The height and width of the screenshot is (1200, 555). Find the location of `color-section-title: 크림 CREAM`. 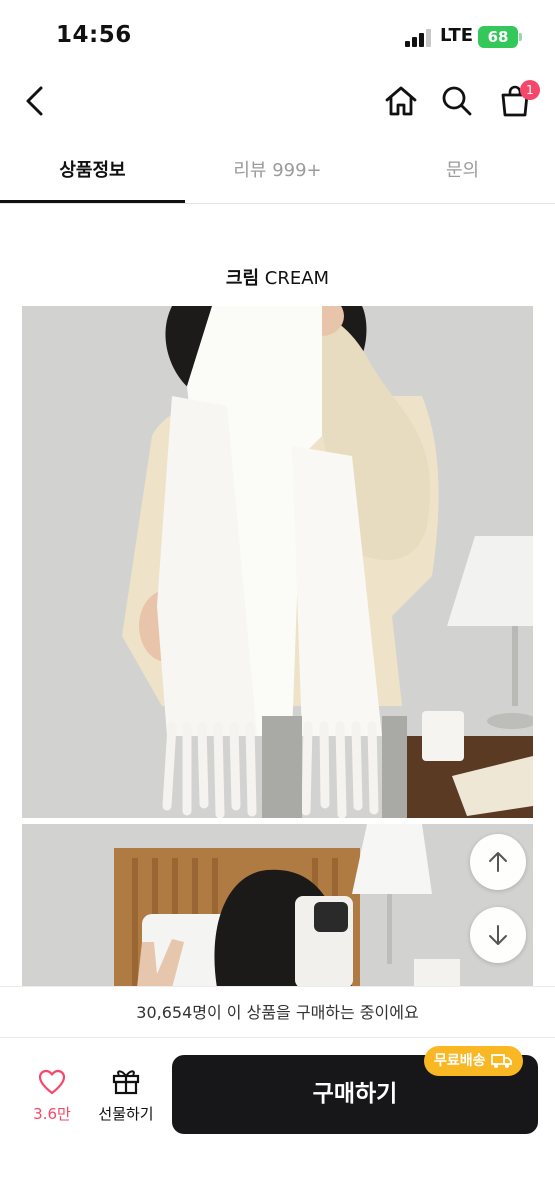

color-section-title: 크림 CREAM is located at coordinates (277, 277).